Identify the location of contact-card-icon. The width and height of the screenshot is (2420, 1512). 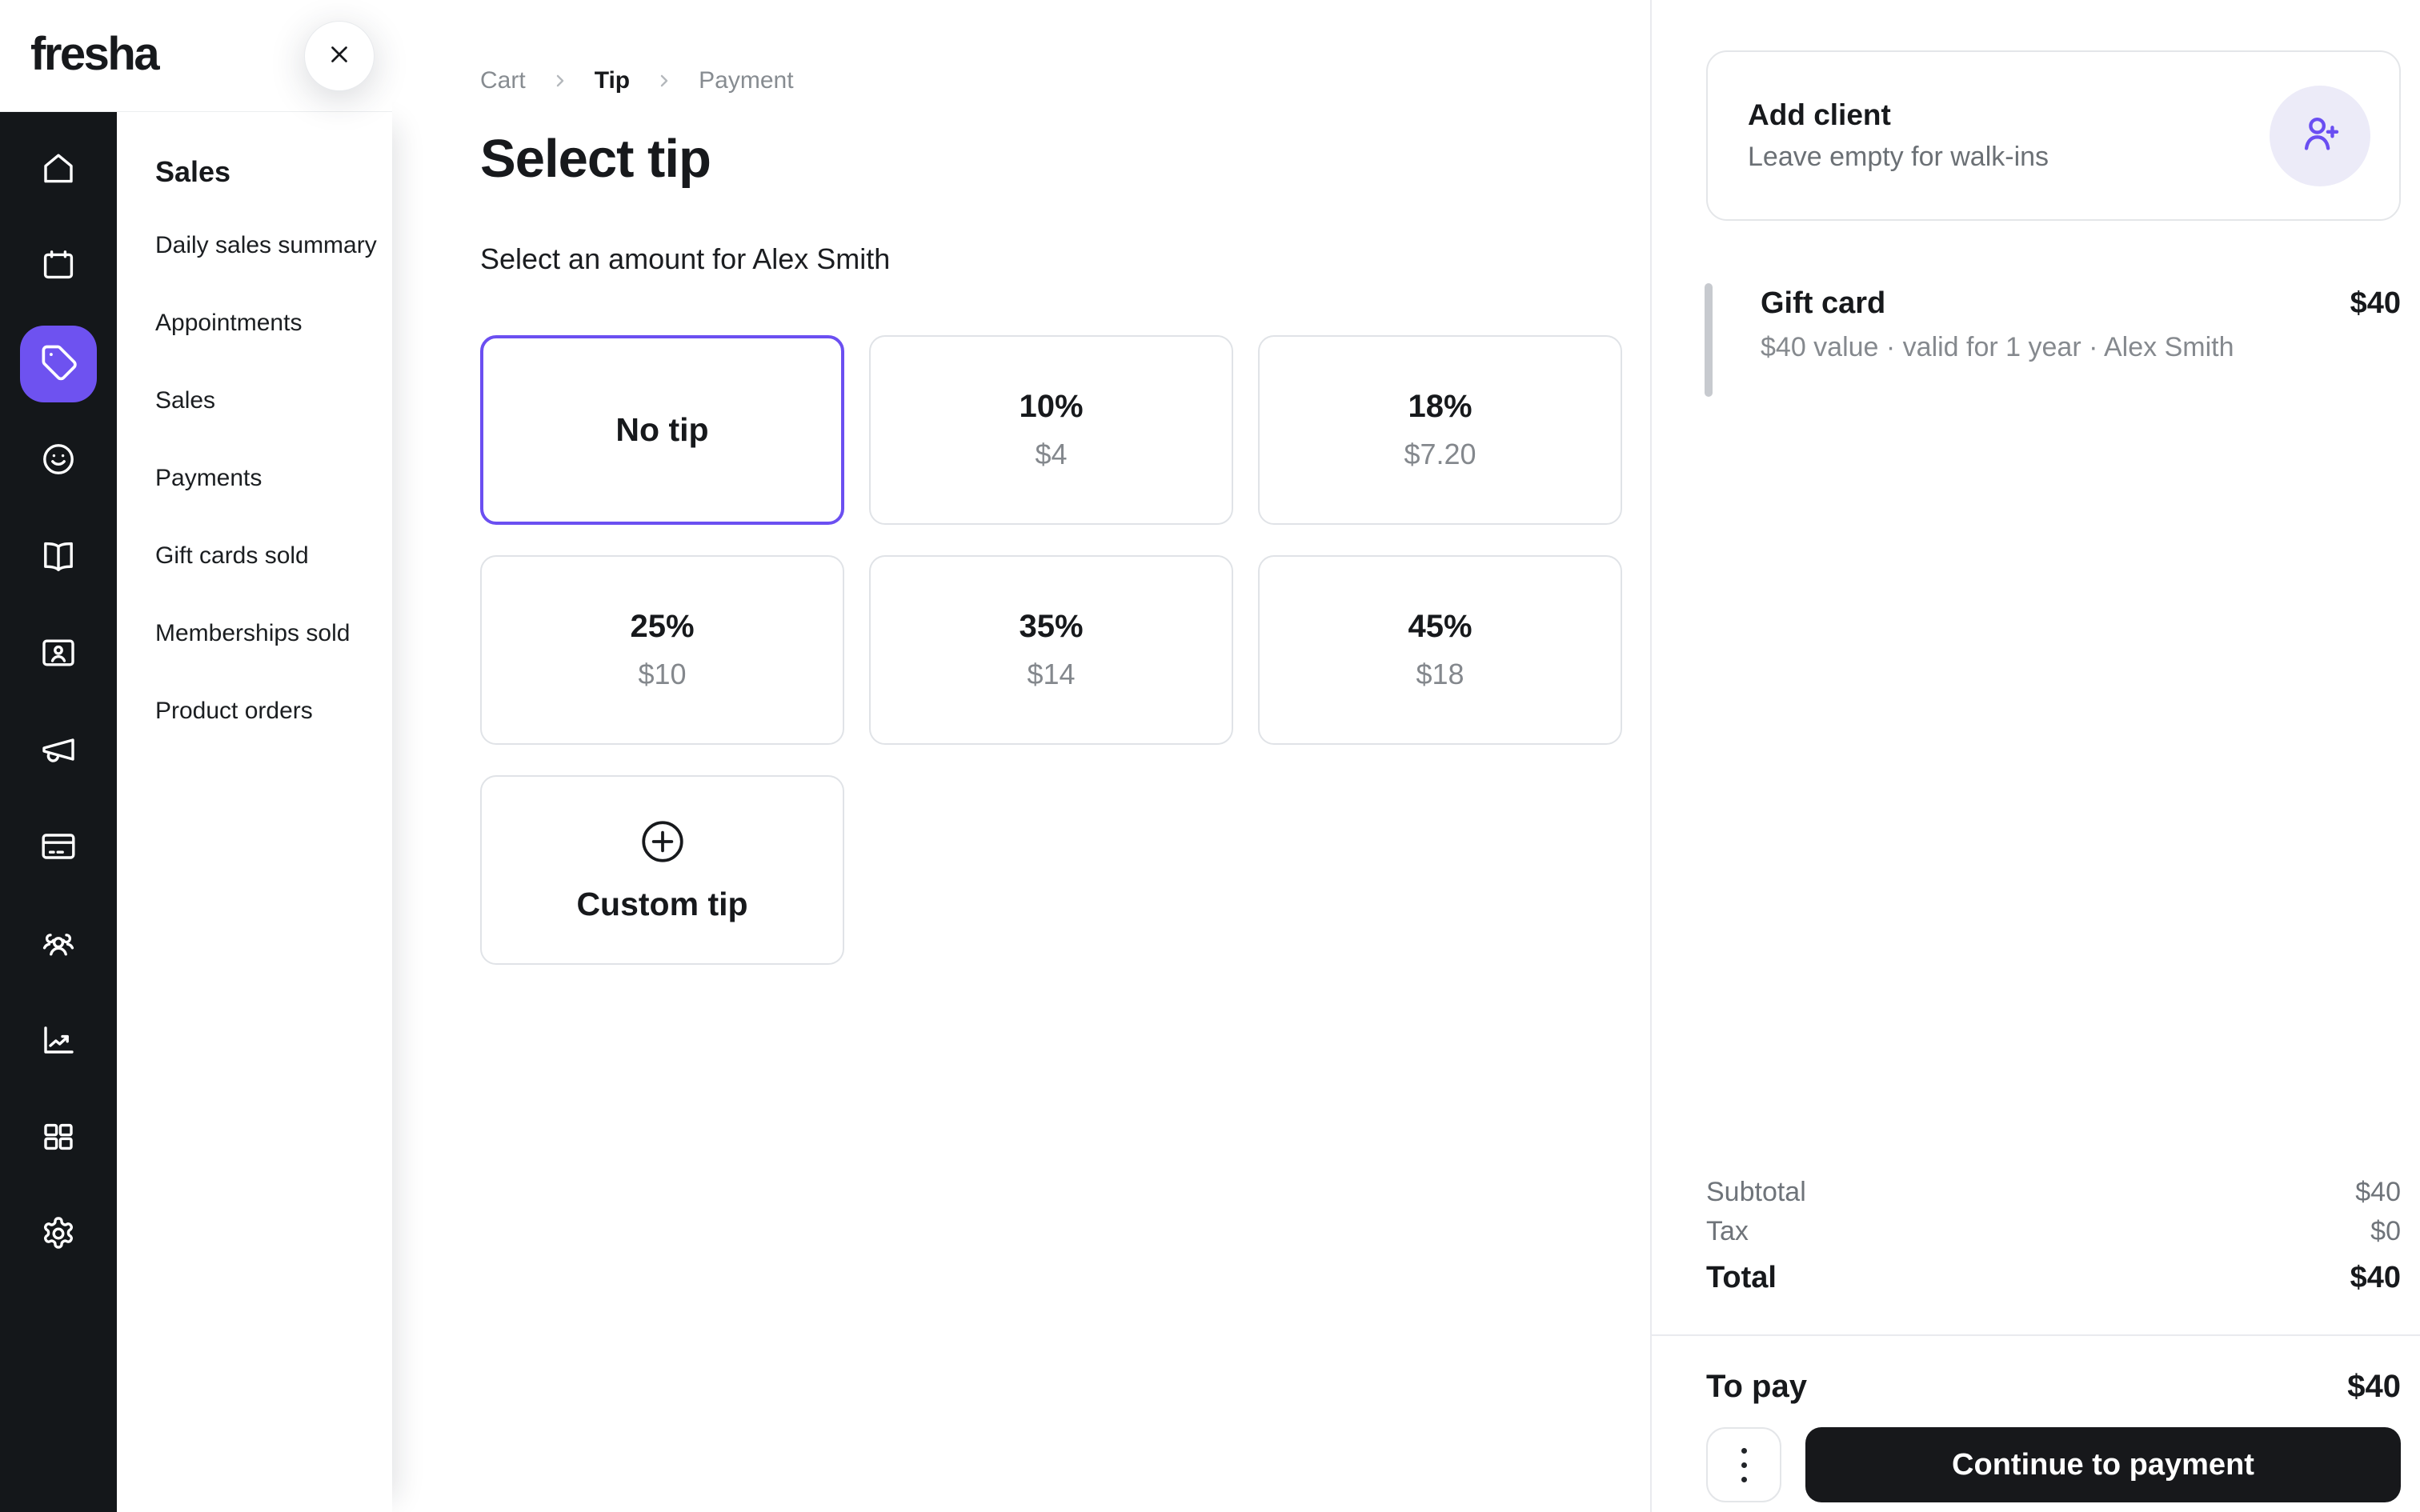
(58, 655).